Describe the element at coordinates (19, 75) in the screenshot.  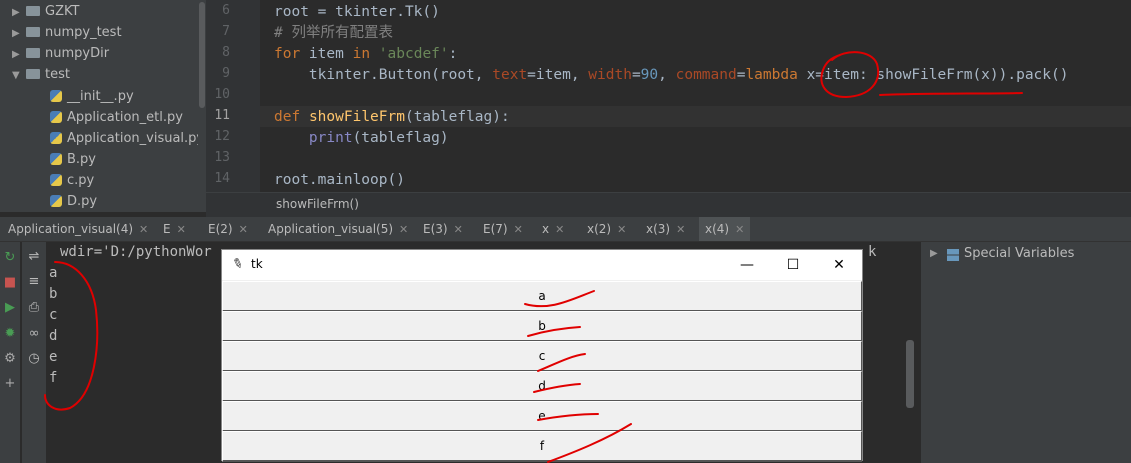
I see `chevron-down-icon: ▼` at that location.